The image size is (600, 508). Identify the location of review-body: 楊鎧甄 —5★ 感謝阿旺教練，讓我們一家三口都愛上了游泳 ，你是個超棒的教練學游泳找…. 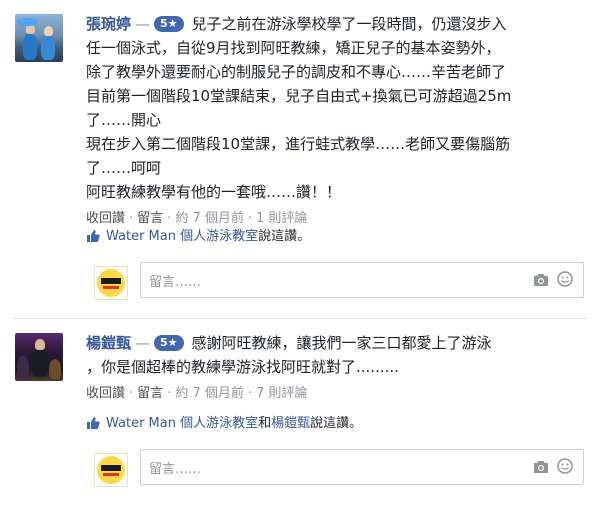
(335, 367).